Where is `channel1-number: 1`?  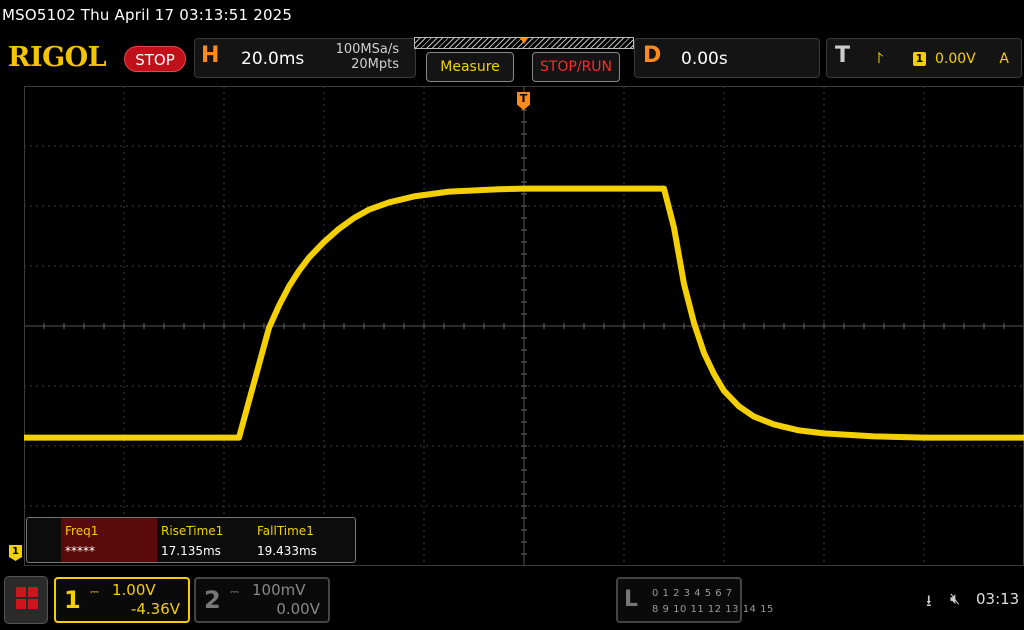
channel1-number: 1 is located at coordinates (72, 600).